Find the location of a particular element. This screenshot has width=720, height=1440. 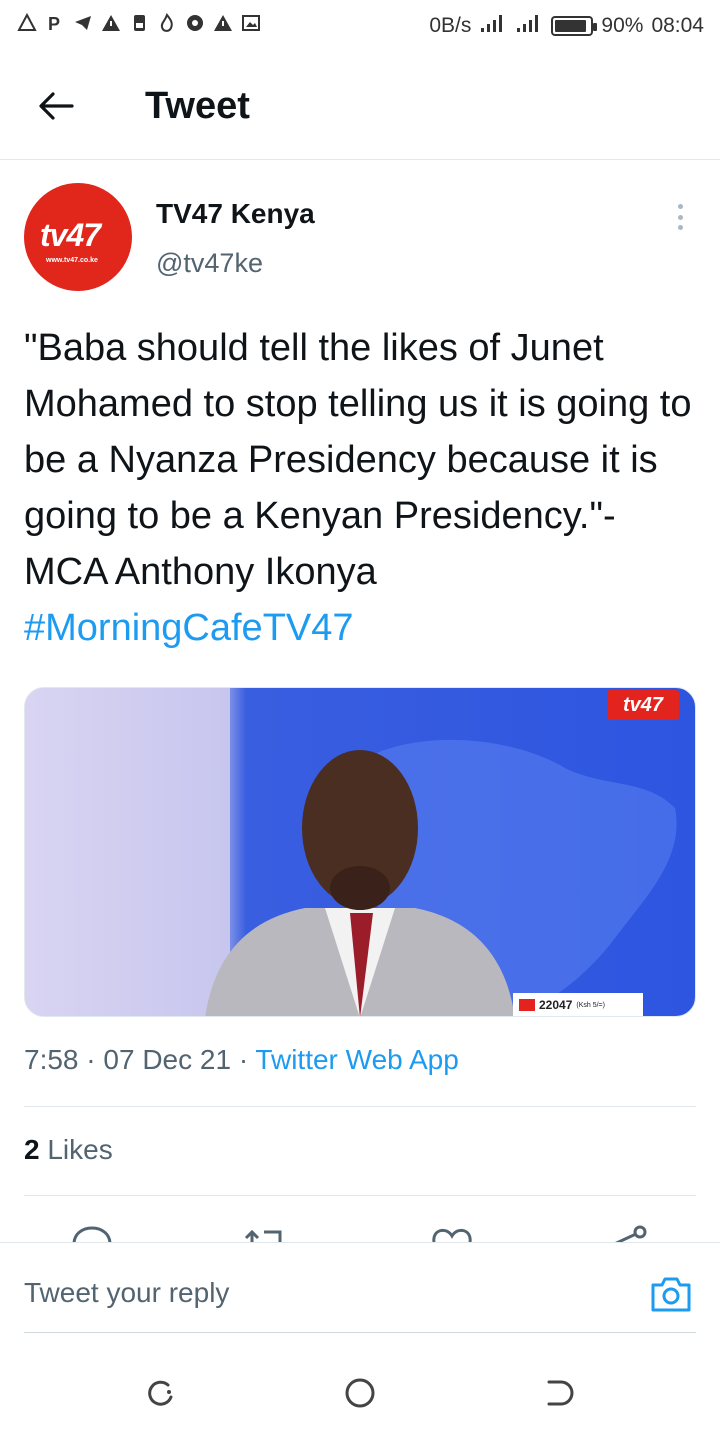

battery-percent: 90% is located at coordinates (622, 25).